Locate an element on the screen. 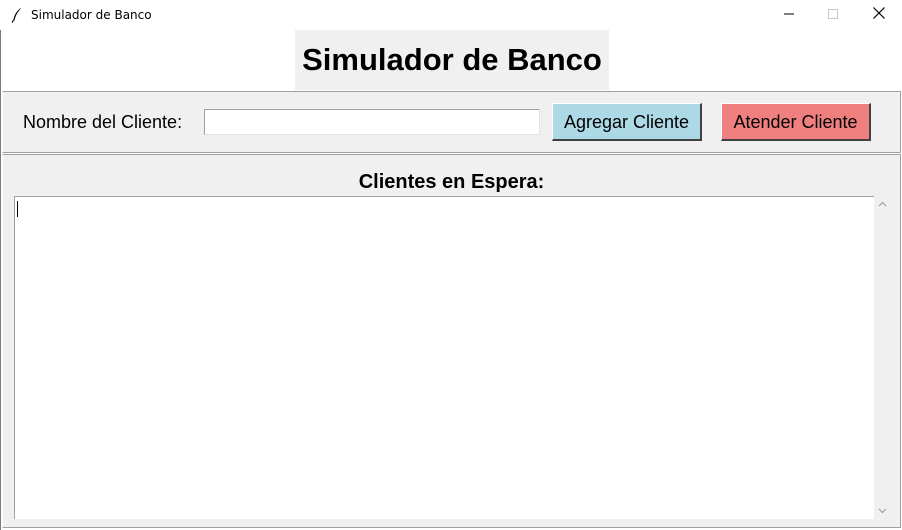 Image resolution: width=902 pixels, height=530 pixels. client-name-label: Nombre del Cliente: is located at coordinates (103, 122).